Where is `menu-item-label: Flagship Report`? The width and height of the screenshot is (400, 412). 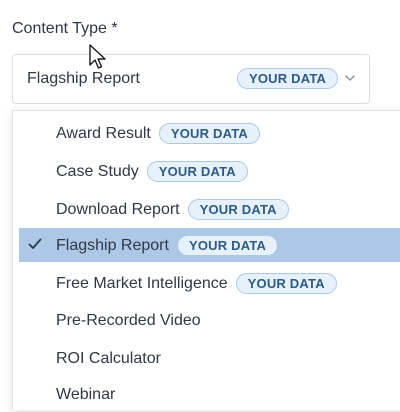 menu-item-label: Flagship Report is located at coordinates (112, 245).